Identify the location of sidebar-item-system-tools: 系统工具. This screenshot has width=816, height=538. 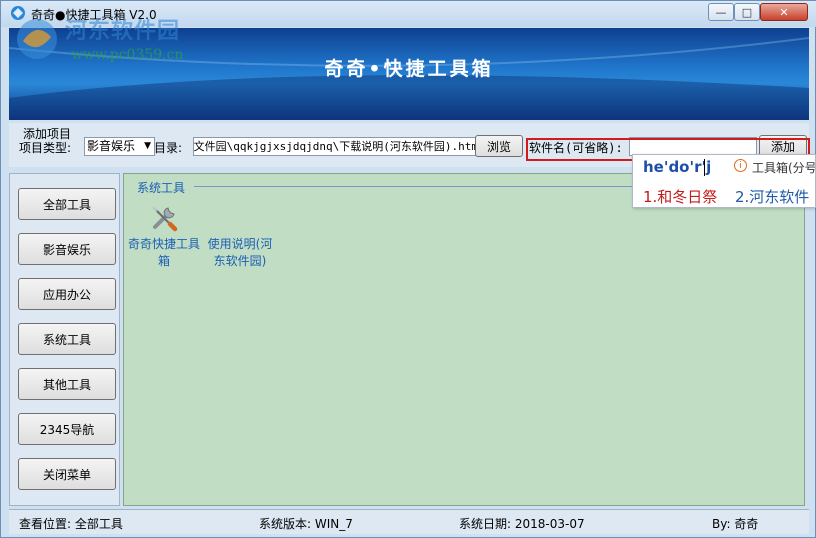
(67, 339).